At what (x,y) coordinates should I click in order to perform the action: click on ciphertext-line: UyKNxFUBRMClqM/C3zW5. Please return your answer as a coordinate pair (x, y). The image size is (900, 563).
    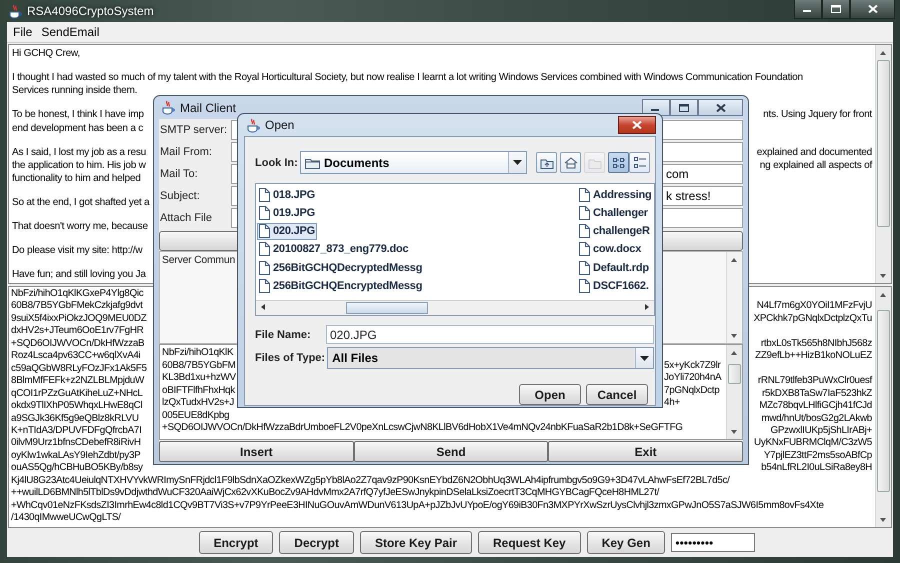
    Looking at the image, I should click on (813, 443).